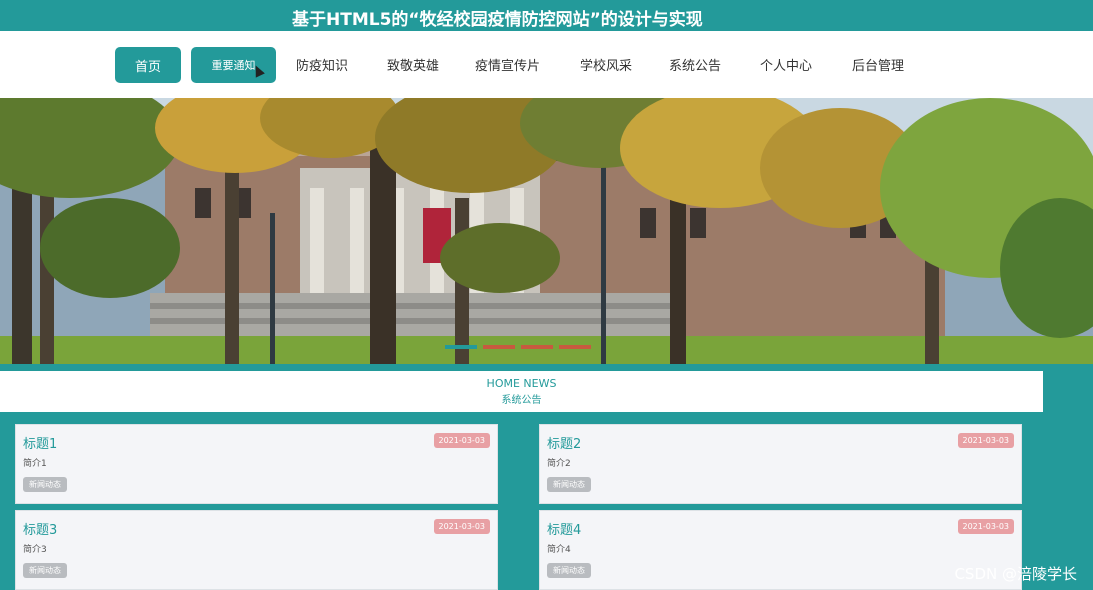 The image size is (1093, 590). I want to click on nav-notice-button: 重要通知, so click(233, 65).